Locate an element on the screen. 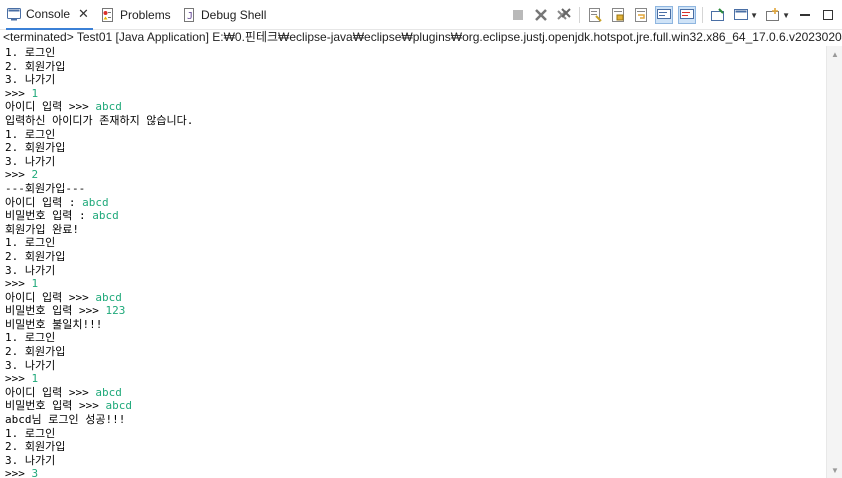  remove-all-terminated-icon is located at coordinates (564, 15).